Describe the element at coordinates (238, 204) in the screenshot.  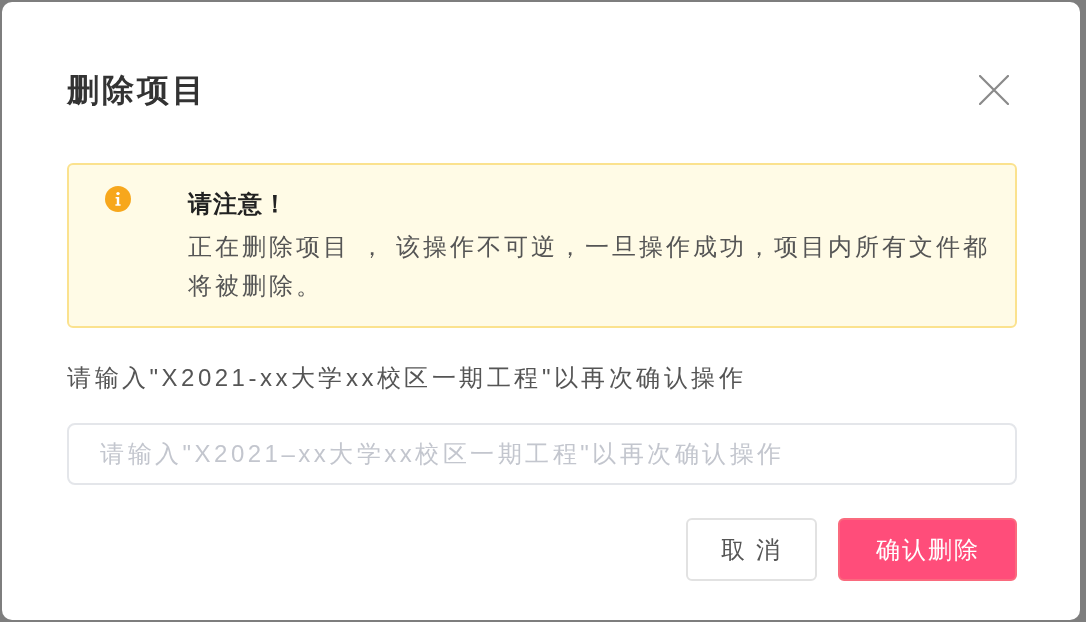
I see `alert-title: 请注意！` at that location.